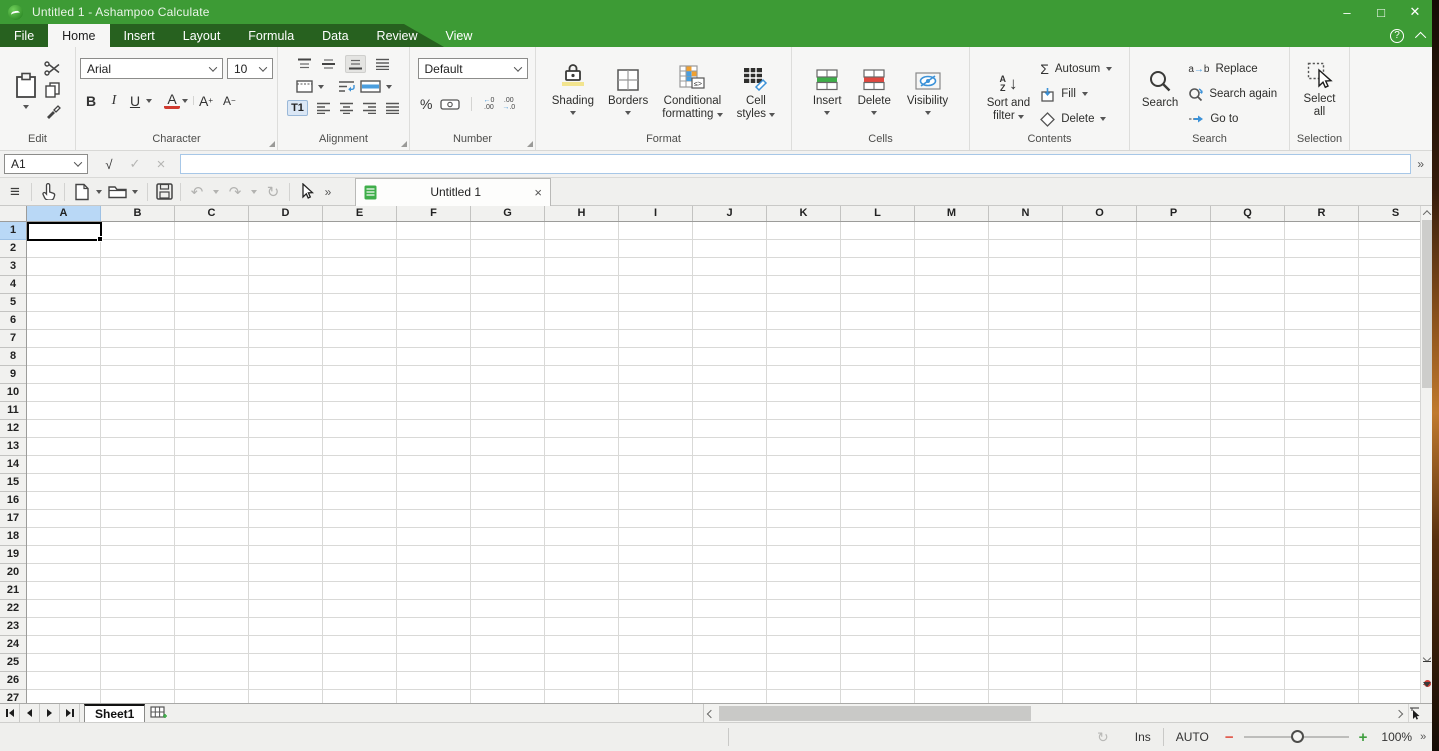 This screenshot has height=751, width=1439. I want to click on search-again-button: Search again, so click(1232, 94).